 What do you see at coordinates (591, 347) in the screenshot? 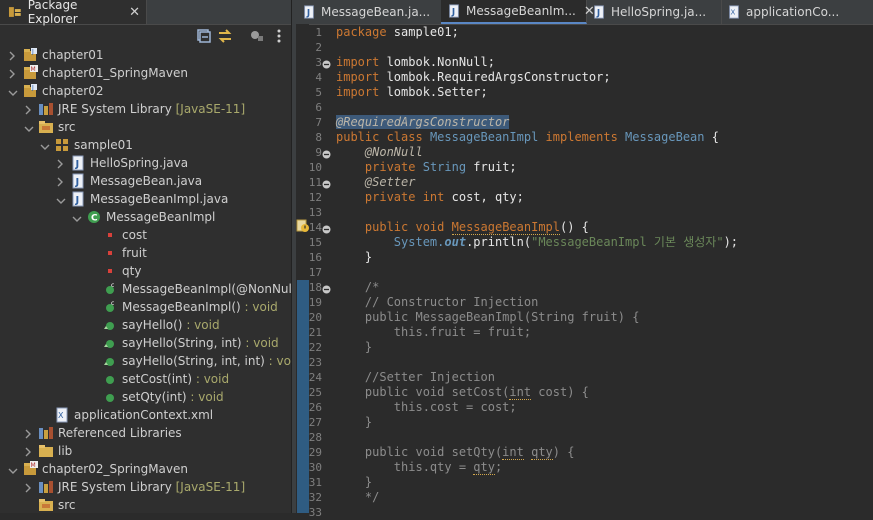
I see `code-line: 22 }` at bounding box center [591, 347].